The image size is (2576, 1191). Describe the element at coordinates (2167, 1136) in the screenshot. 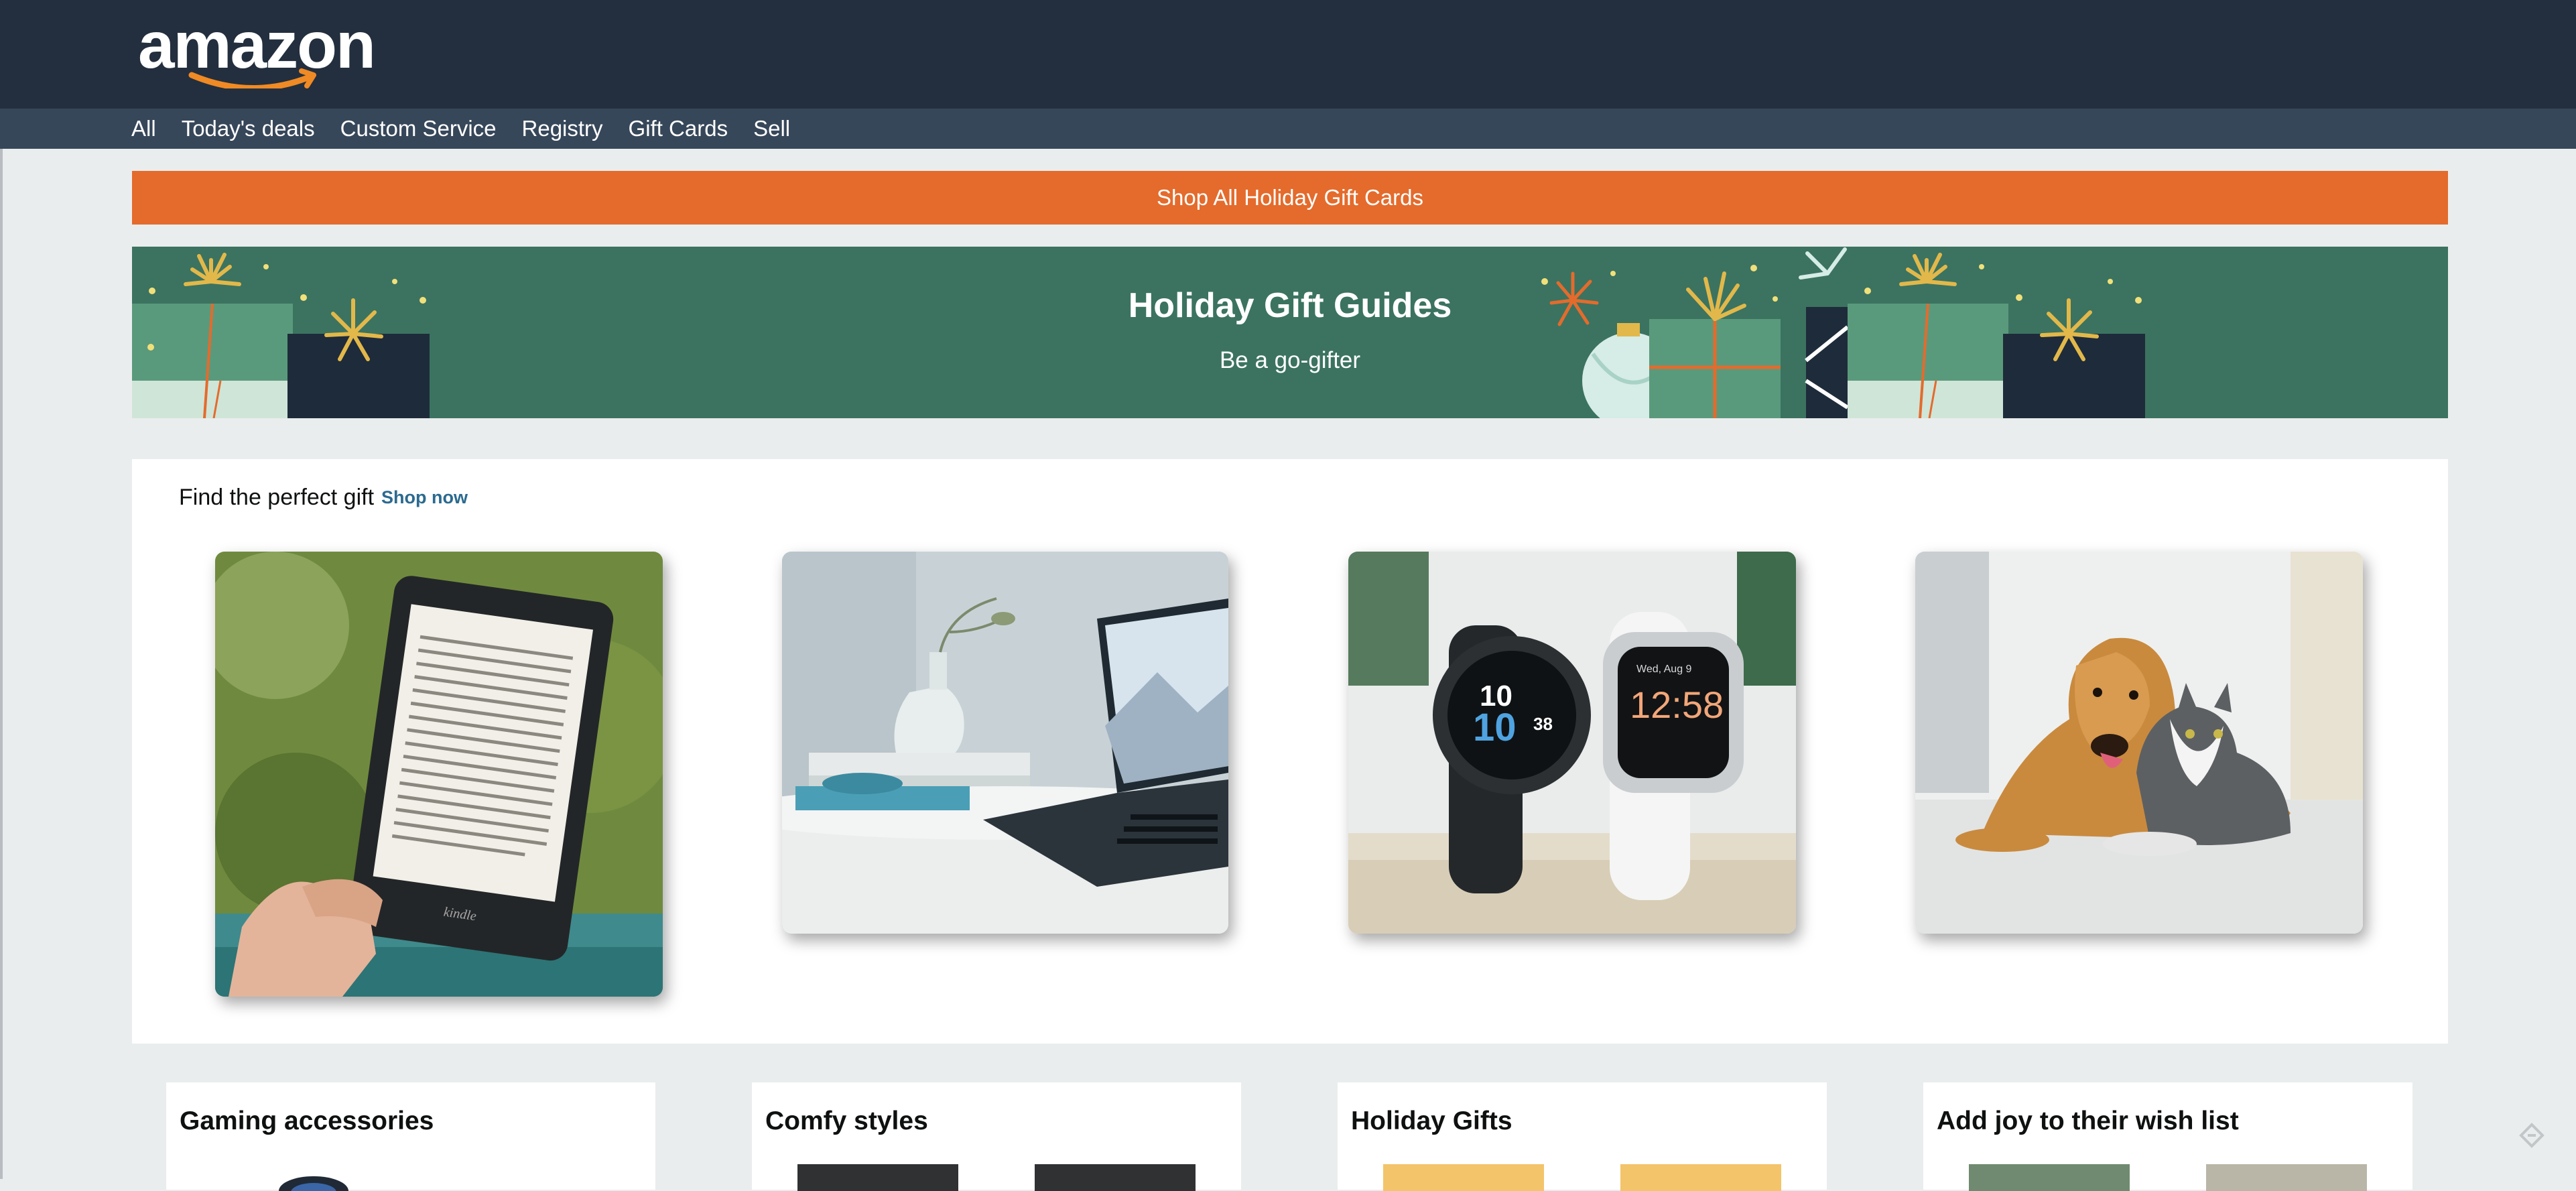

I see `tile-wish-list: Add joy to their wish list` at that location.